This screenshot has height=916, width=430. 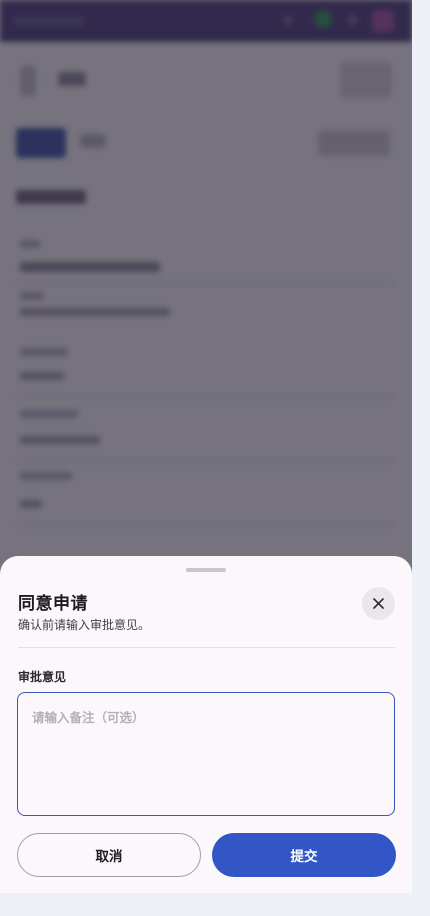 What do you see at coordinates (53, 604) in the screenshot?
I see `dialog-title: 同意申请` at bounding box center [53, 604].